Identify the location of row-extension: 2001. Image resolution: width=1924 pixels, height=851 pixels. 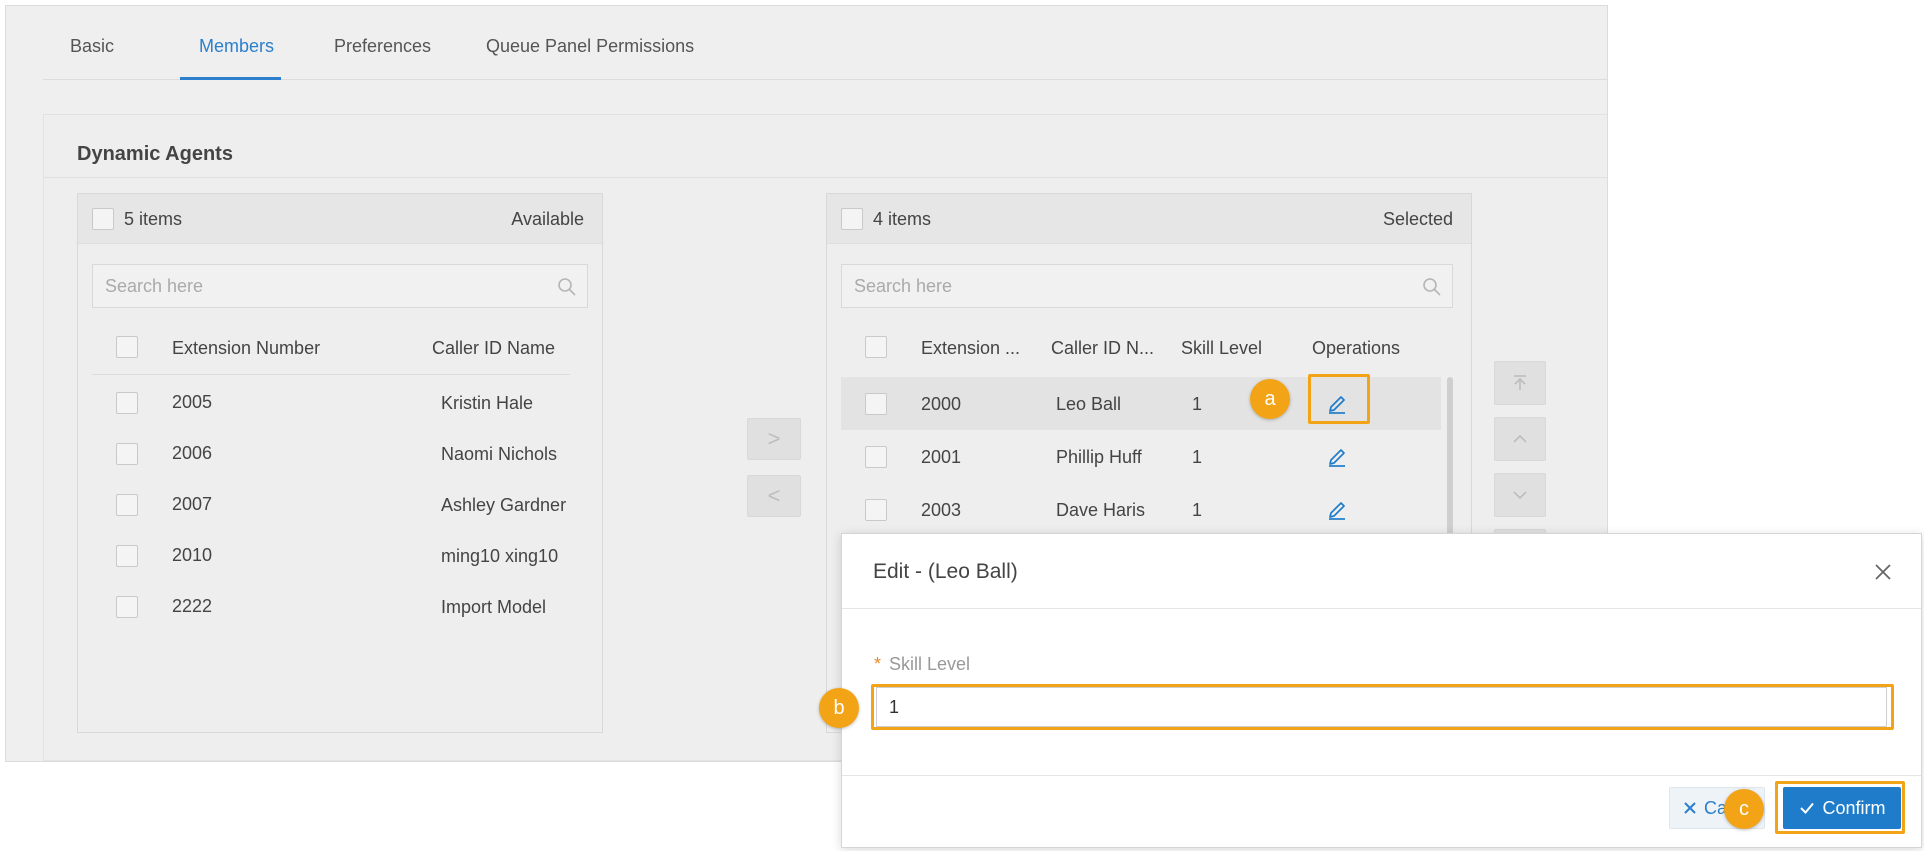
(941, 457).